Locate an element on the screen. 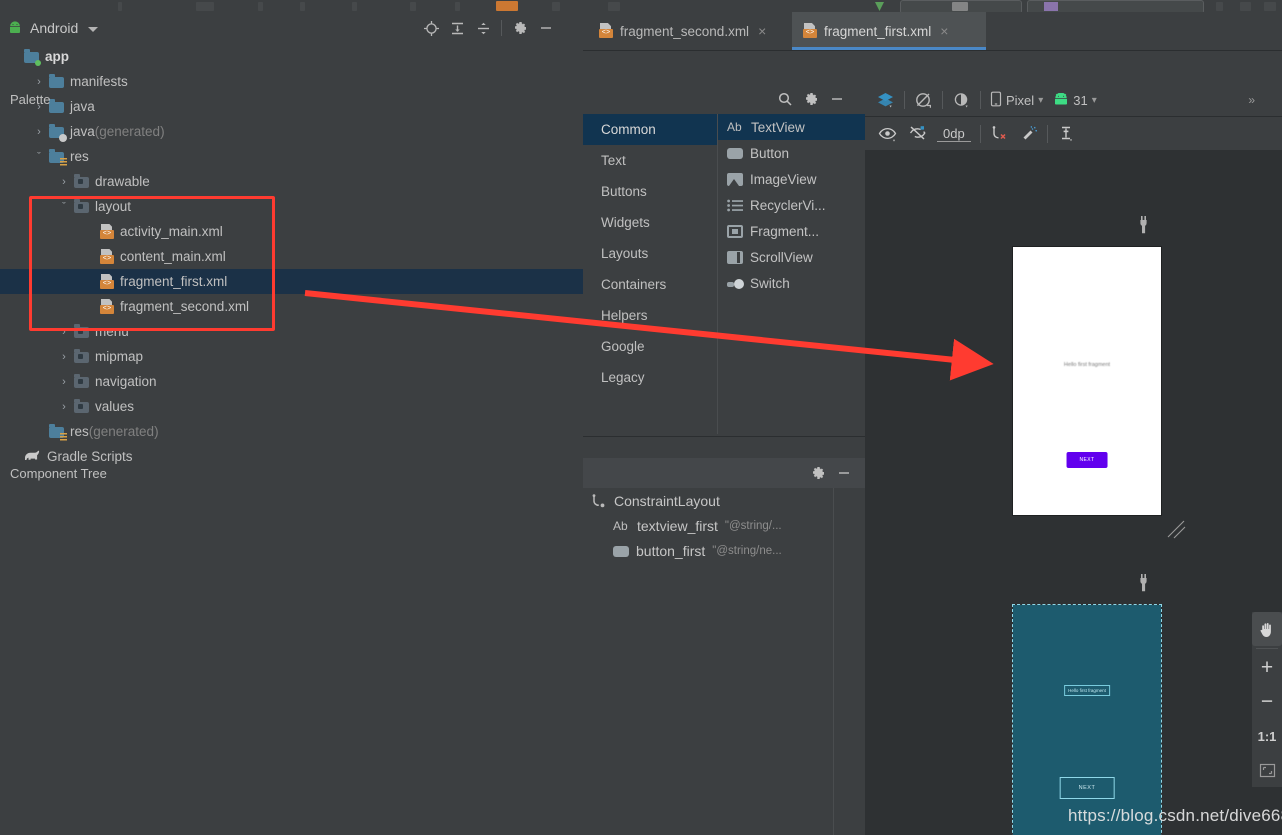  zoom-actual-size: 1:1 is located at coordinates (1267, 736).